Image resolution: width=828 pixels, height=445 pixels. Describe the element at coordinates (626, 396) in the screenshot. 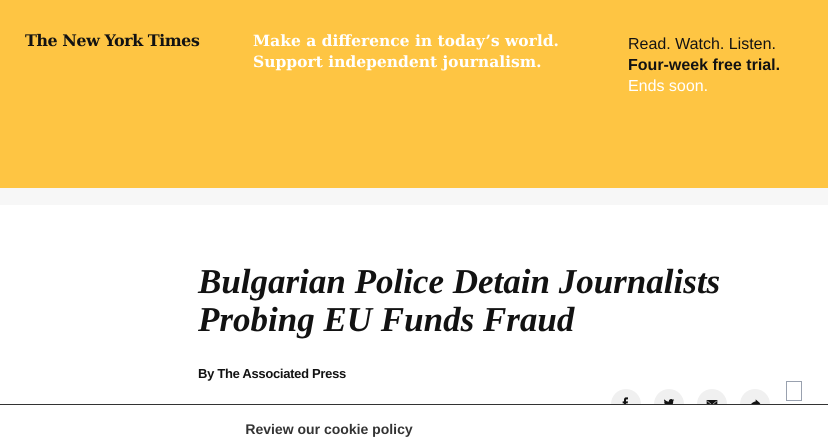

I see `facebook-icon` at that location.